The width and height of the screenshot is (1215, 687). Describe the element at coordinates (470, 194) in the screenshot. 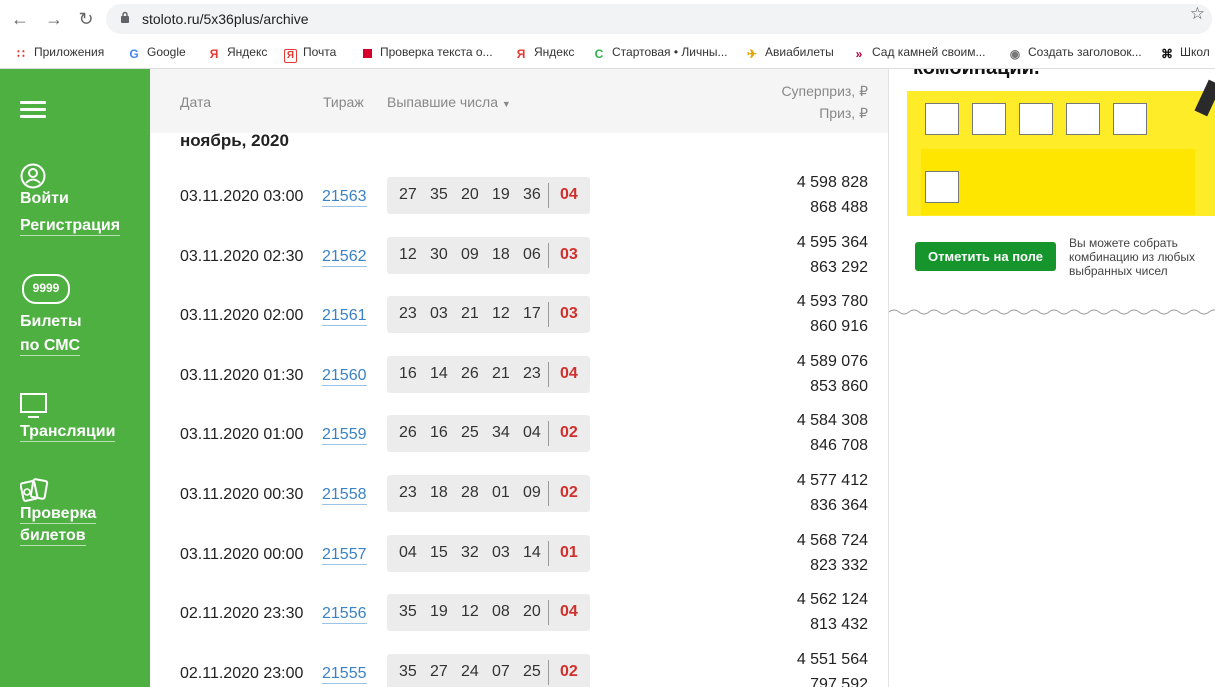

I see `drawn-ball: 20` at that location.